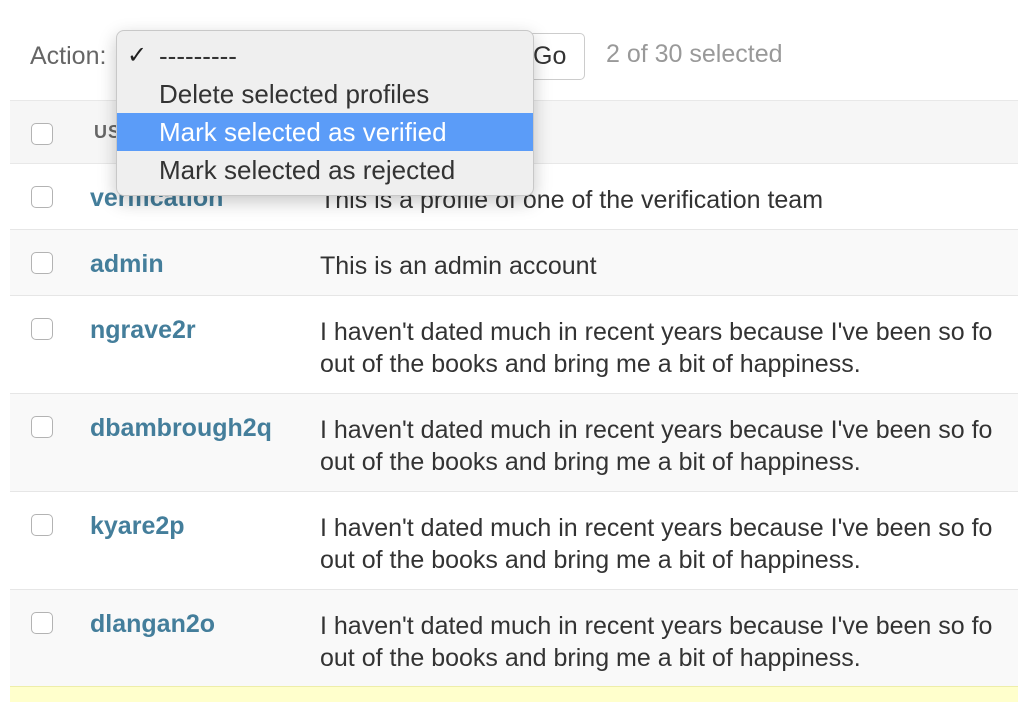  I want to click on menu-item-mark-verified: Mark selected as verified, so click(325, 132).